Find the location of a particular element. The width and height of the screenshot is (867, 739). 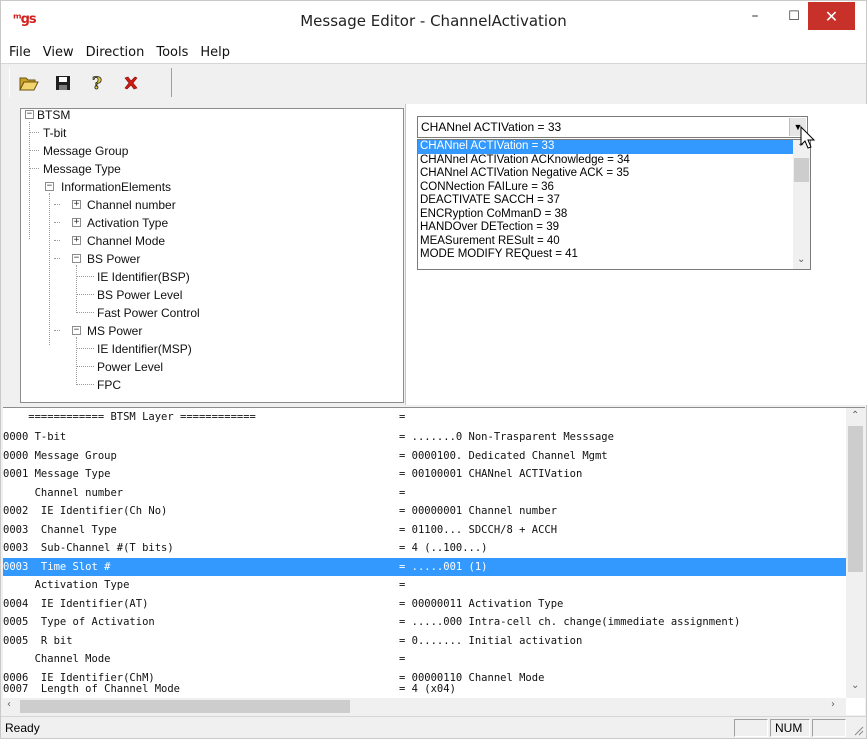

tree-node-message-type: Message Type is located at coordinates (82, 169).